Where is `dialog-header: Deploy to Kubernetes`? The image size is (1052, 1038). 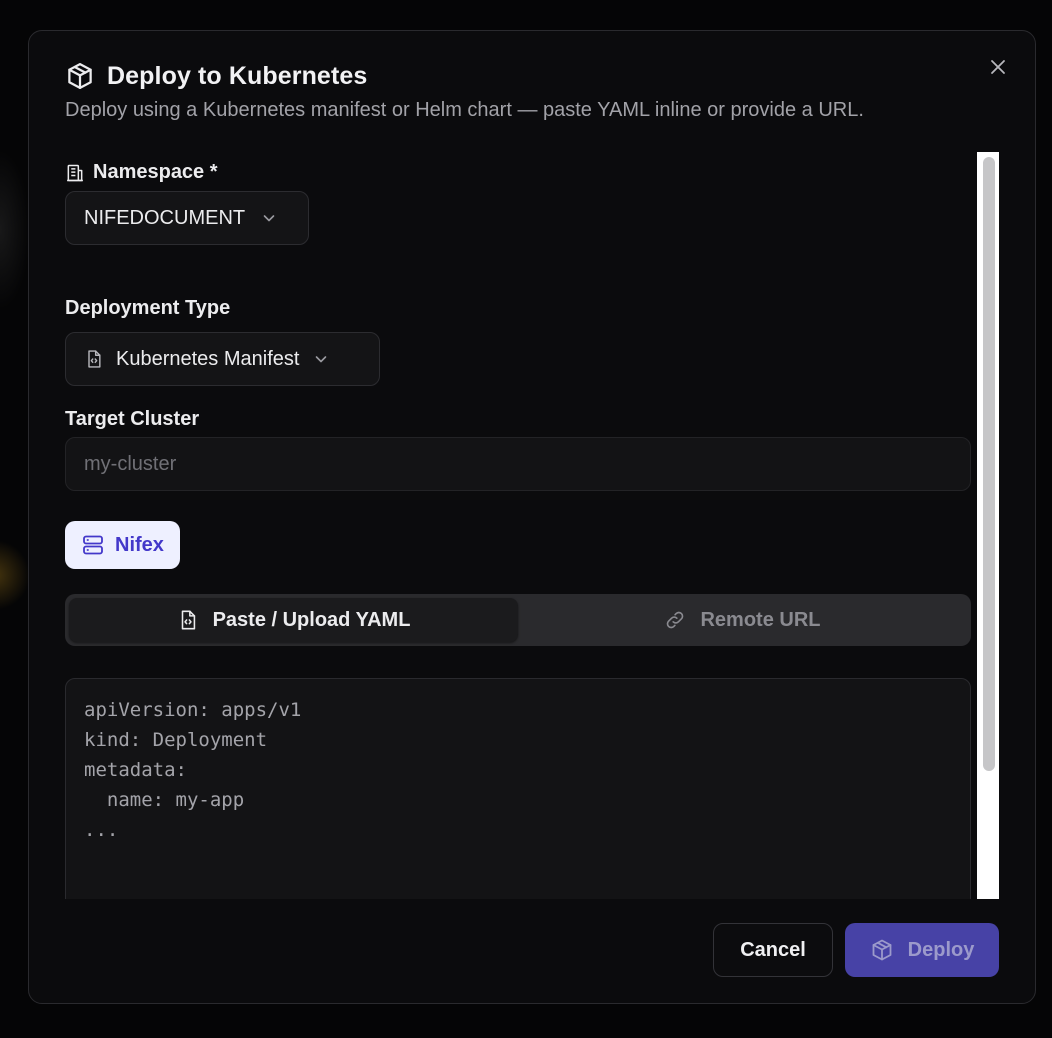
dialog-header: Deploy to Kubernetes is located at coordinates (216, 76).